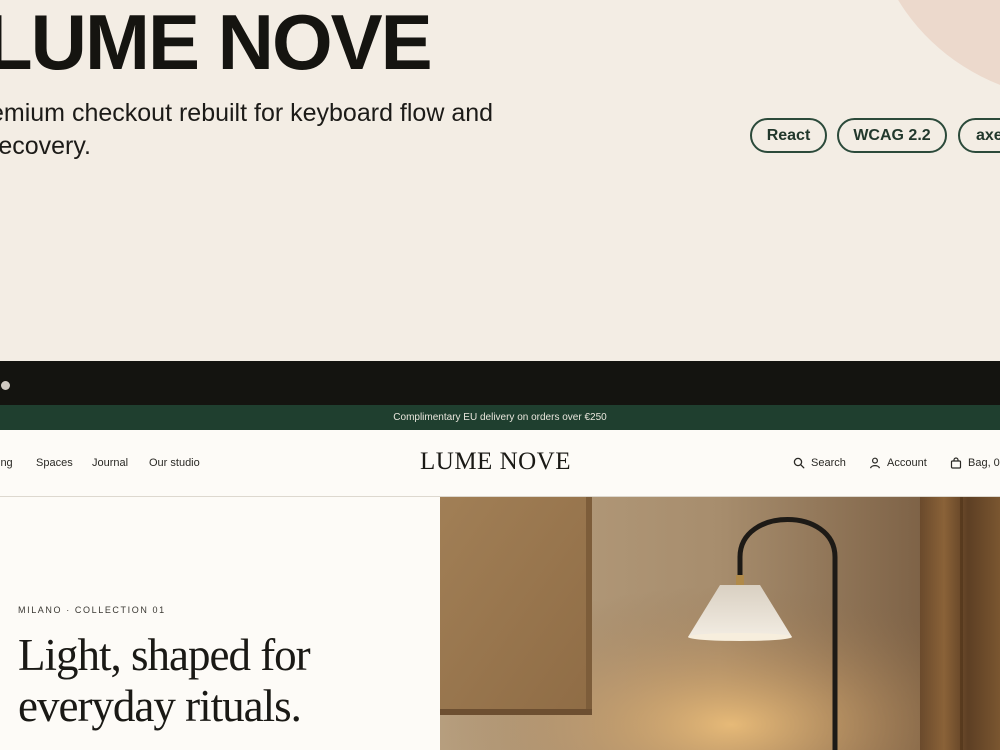  Describe the element at coordinates (5, 385) in the screenshot. I see `window-control-dot` at that location.